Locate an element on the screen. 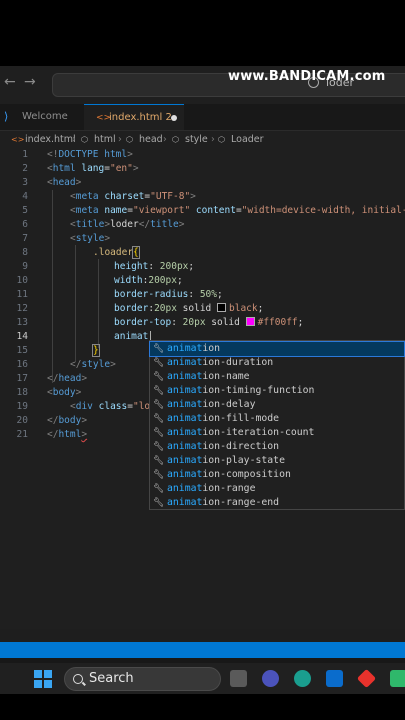 This screenshot has height=720, width=405. line-number: 9 is located at coordinates (25, 266).